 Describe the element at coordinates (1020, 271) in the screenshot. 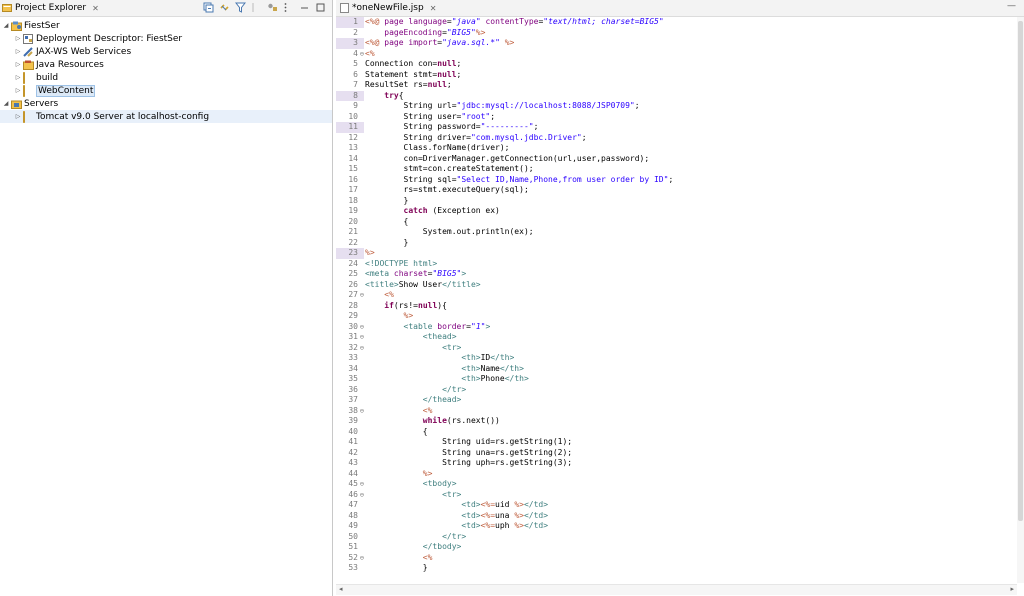

I see `scrollbar-thumb` at that location.